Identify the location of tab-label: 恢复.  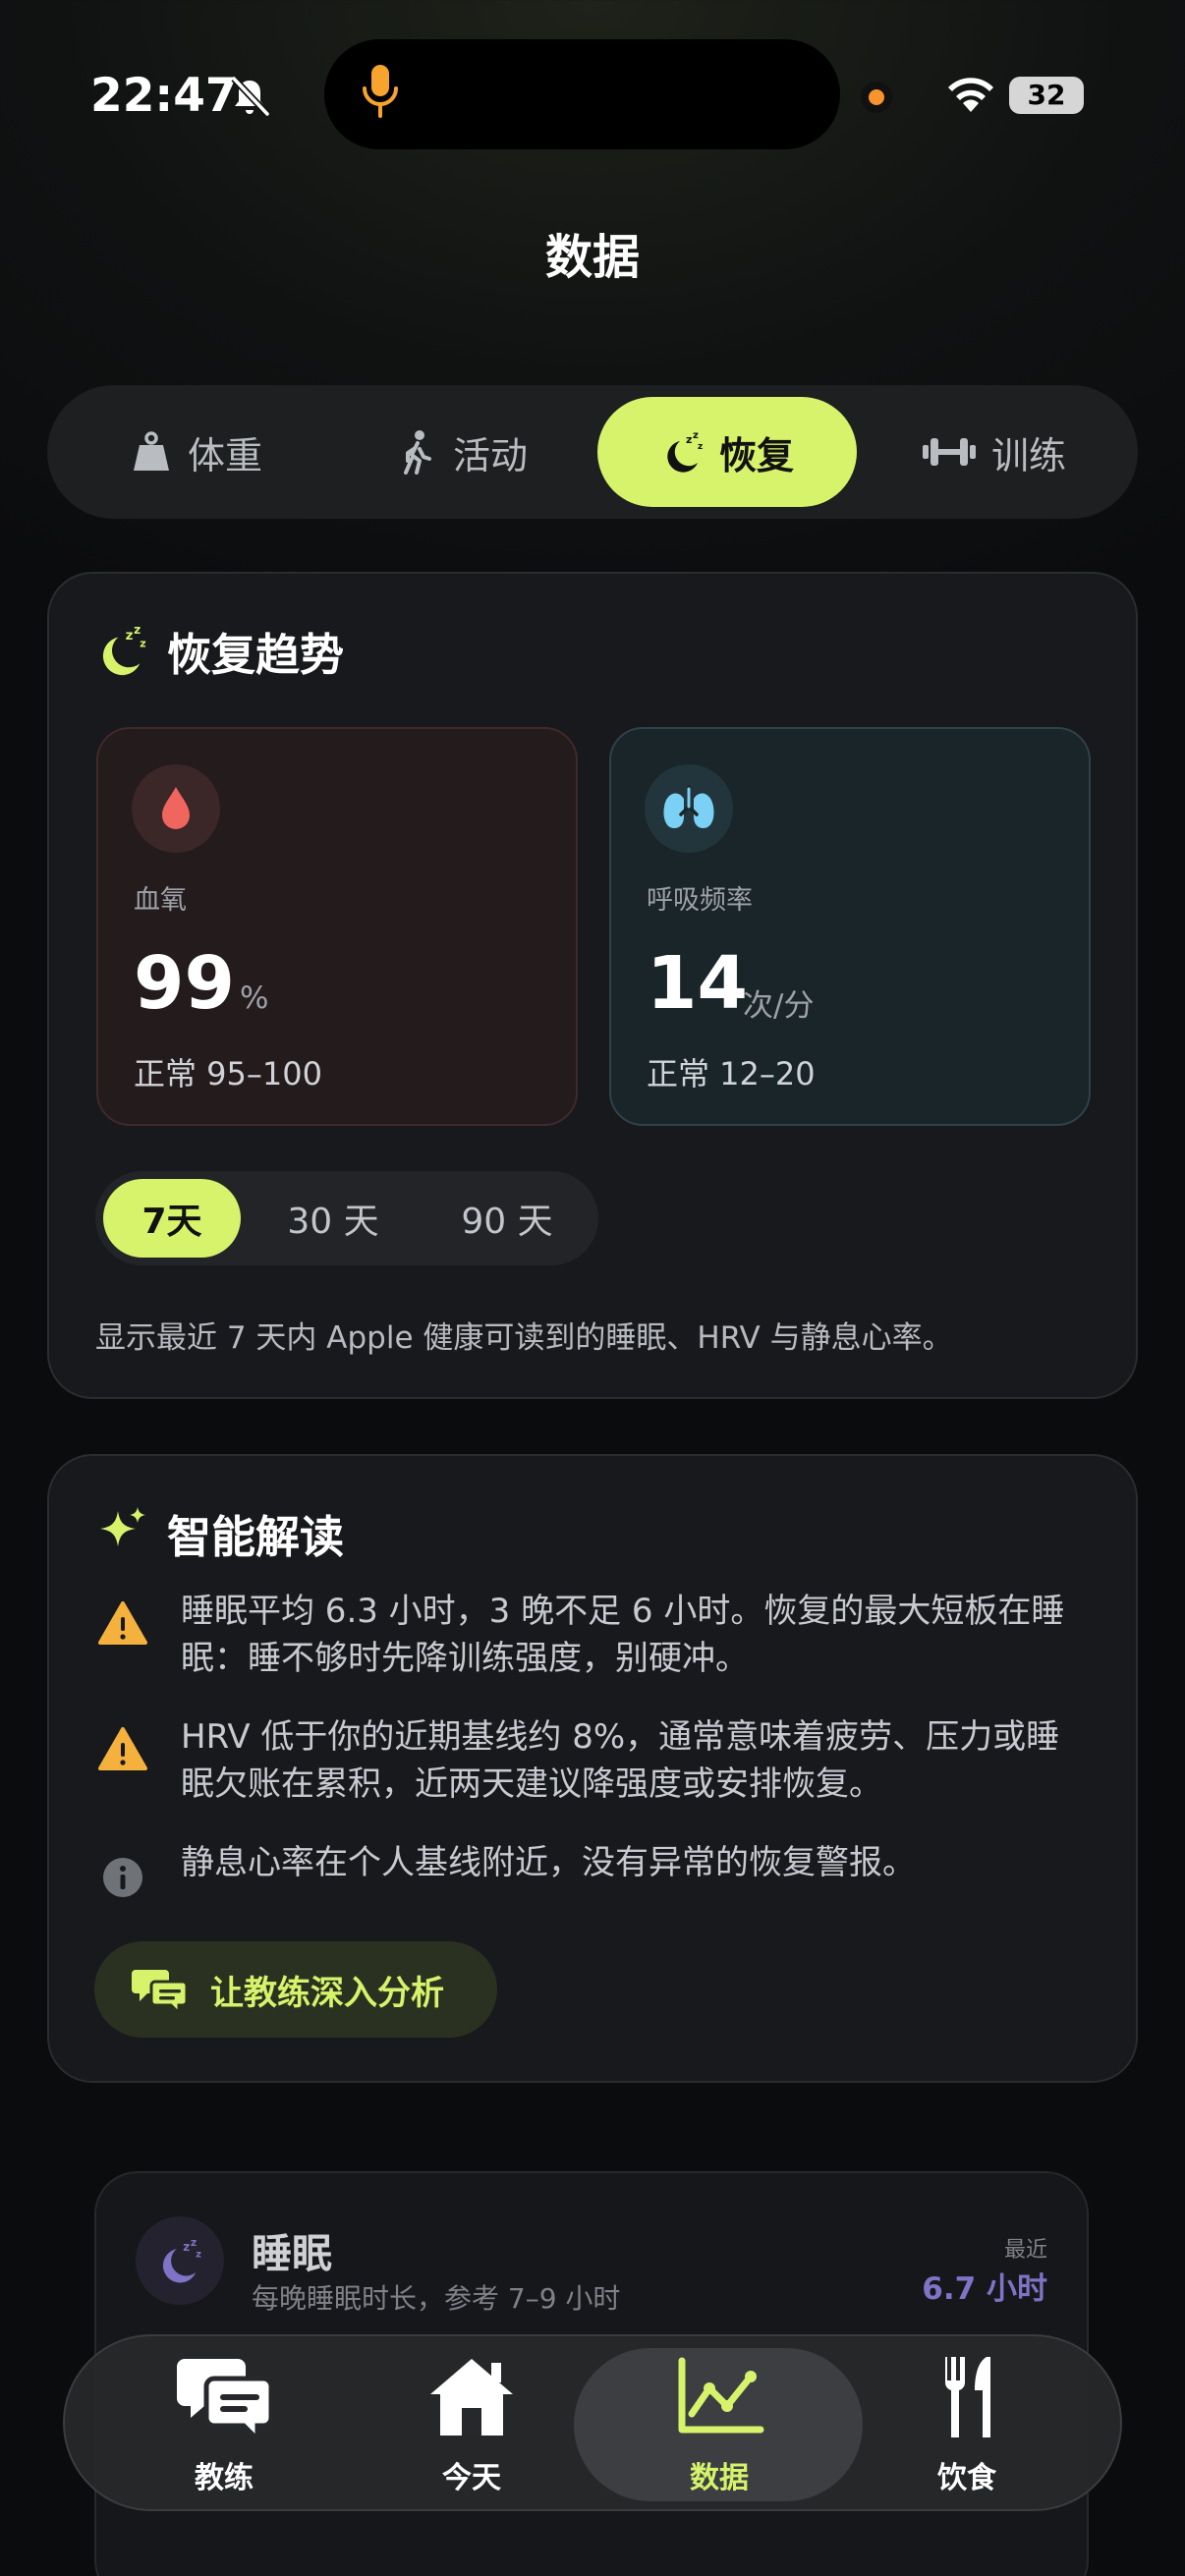
(756, 455).